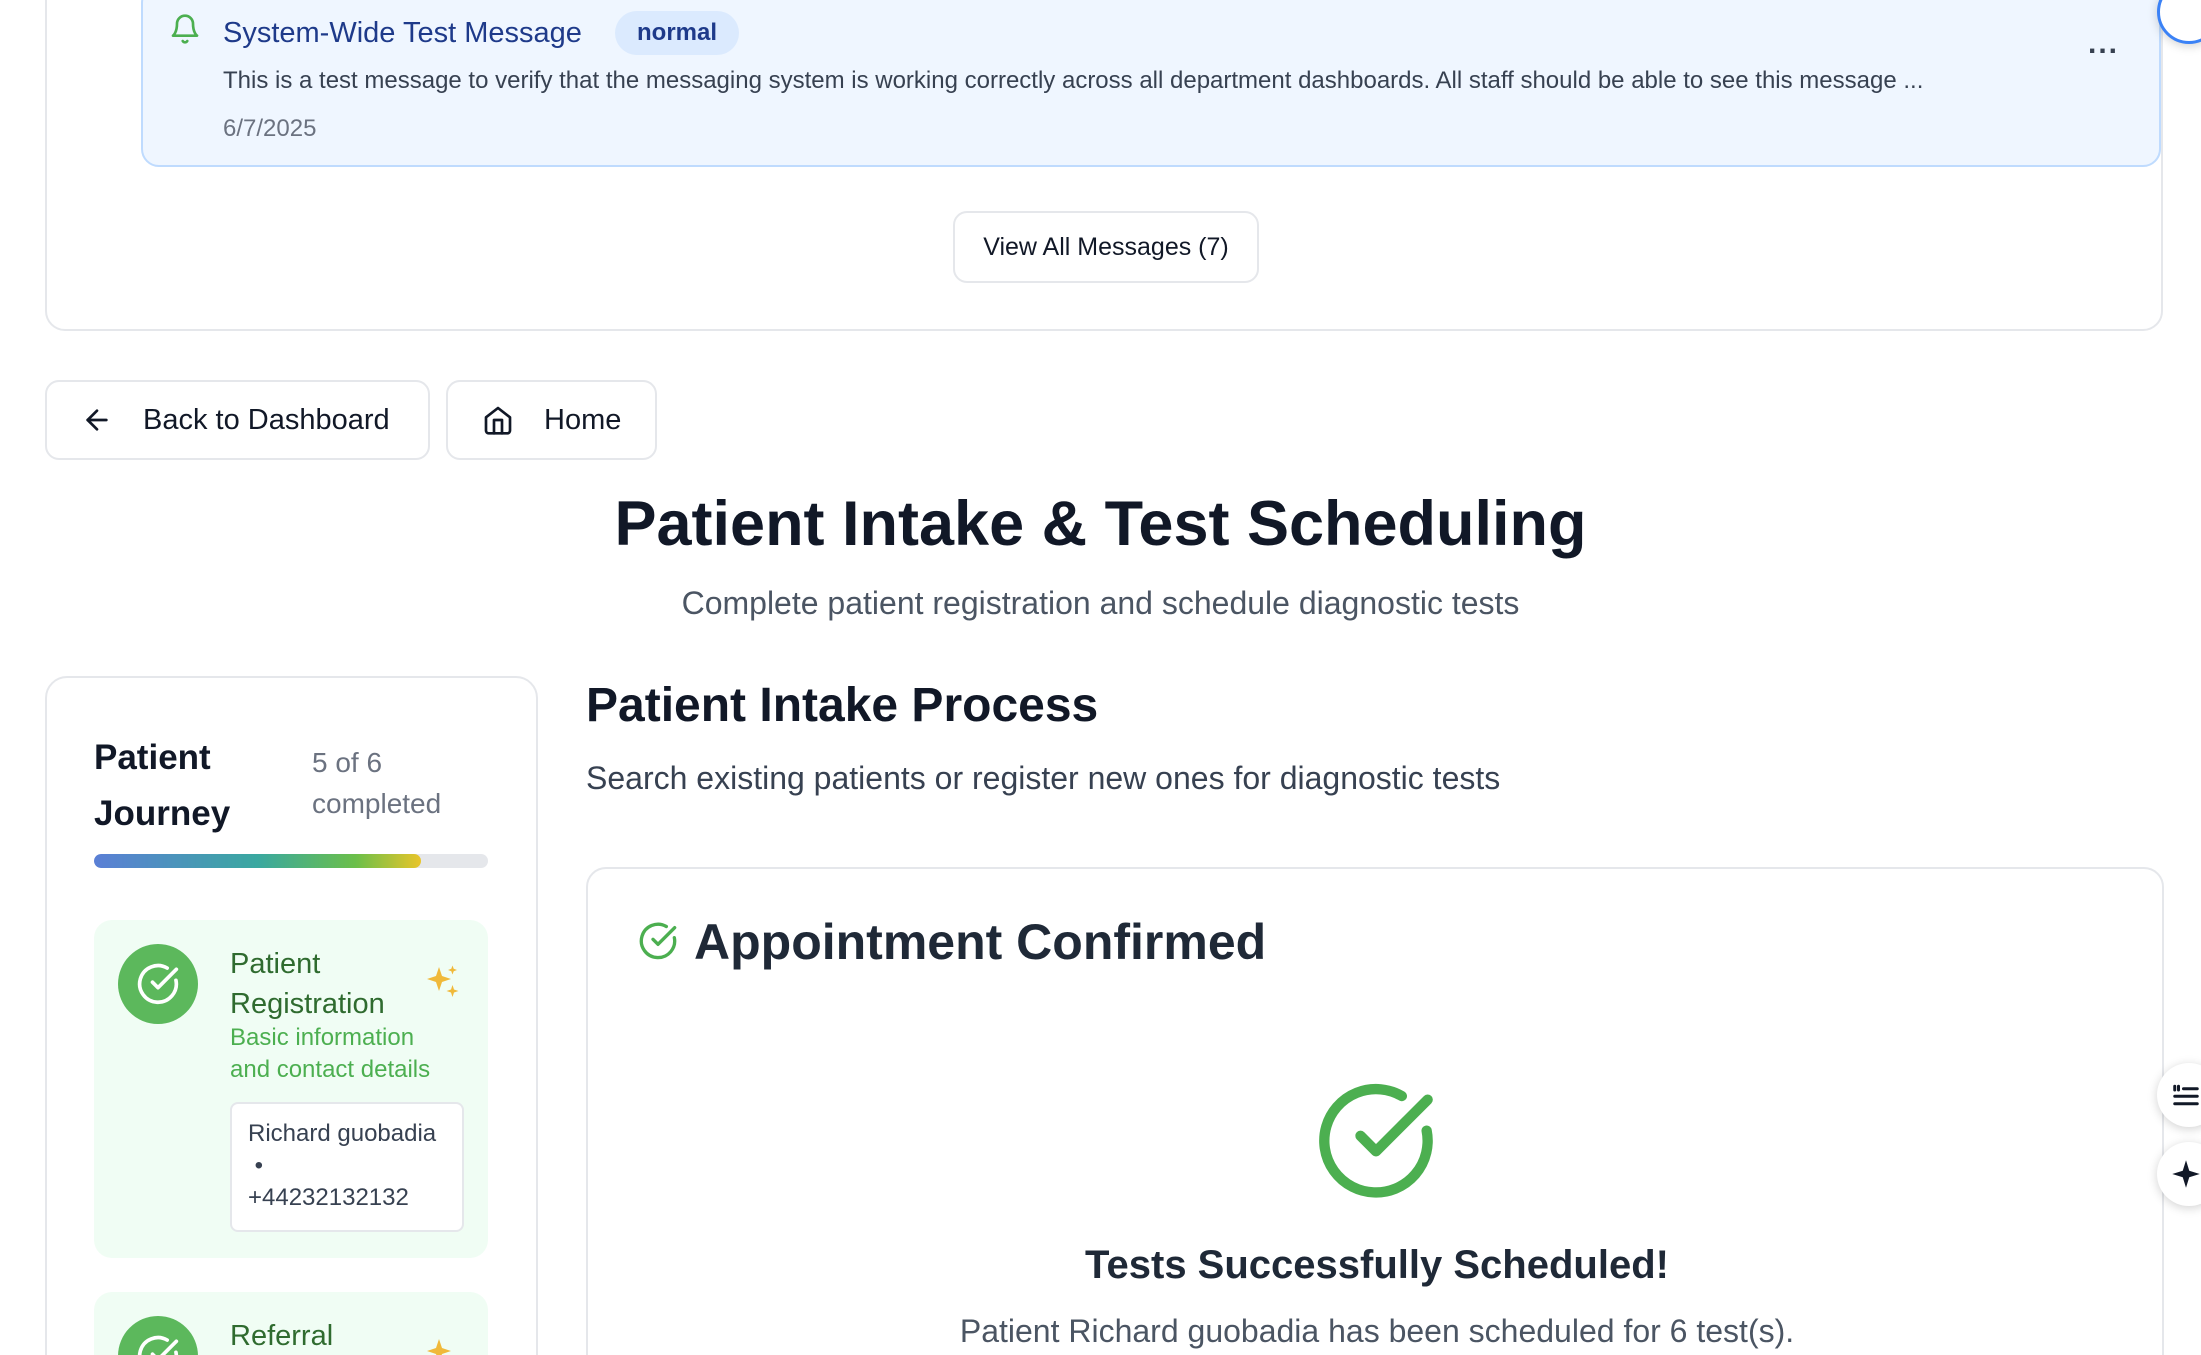 This screenshot has width=2201, height=1355. What do you see at coordinates (1100, 524) in the screenshot?
I see `page-title: Patient Intake & Test Scheduling` at bounding box center [1100, 524].